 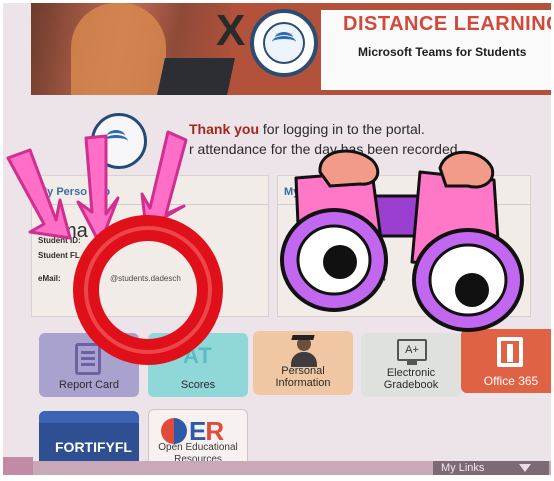 What do you see at coordinates (375, 248) in the screenshot?
I see `location-line-1: MIA` at bounding box center [375, 248].